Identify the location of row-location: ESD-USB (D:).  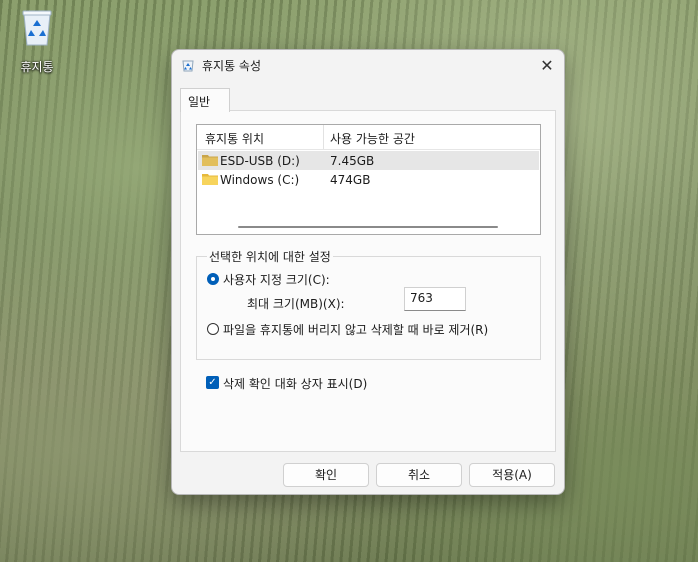
(260, 161).